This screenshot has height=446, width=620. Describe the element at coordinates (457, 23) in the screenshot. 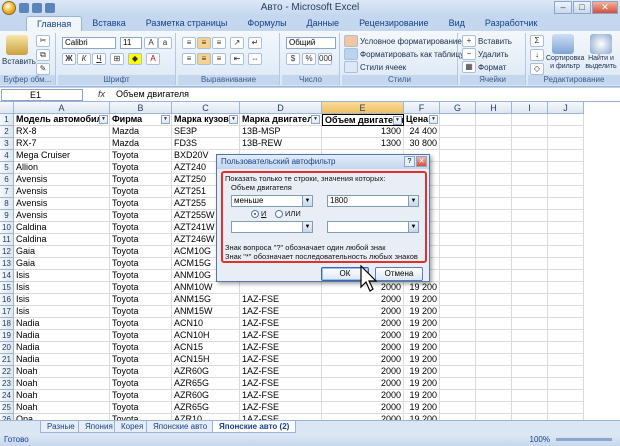

I see `tab-view: Вид` at that location.